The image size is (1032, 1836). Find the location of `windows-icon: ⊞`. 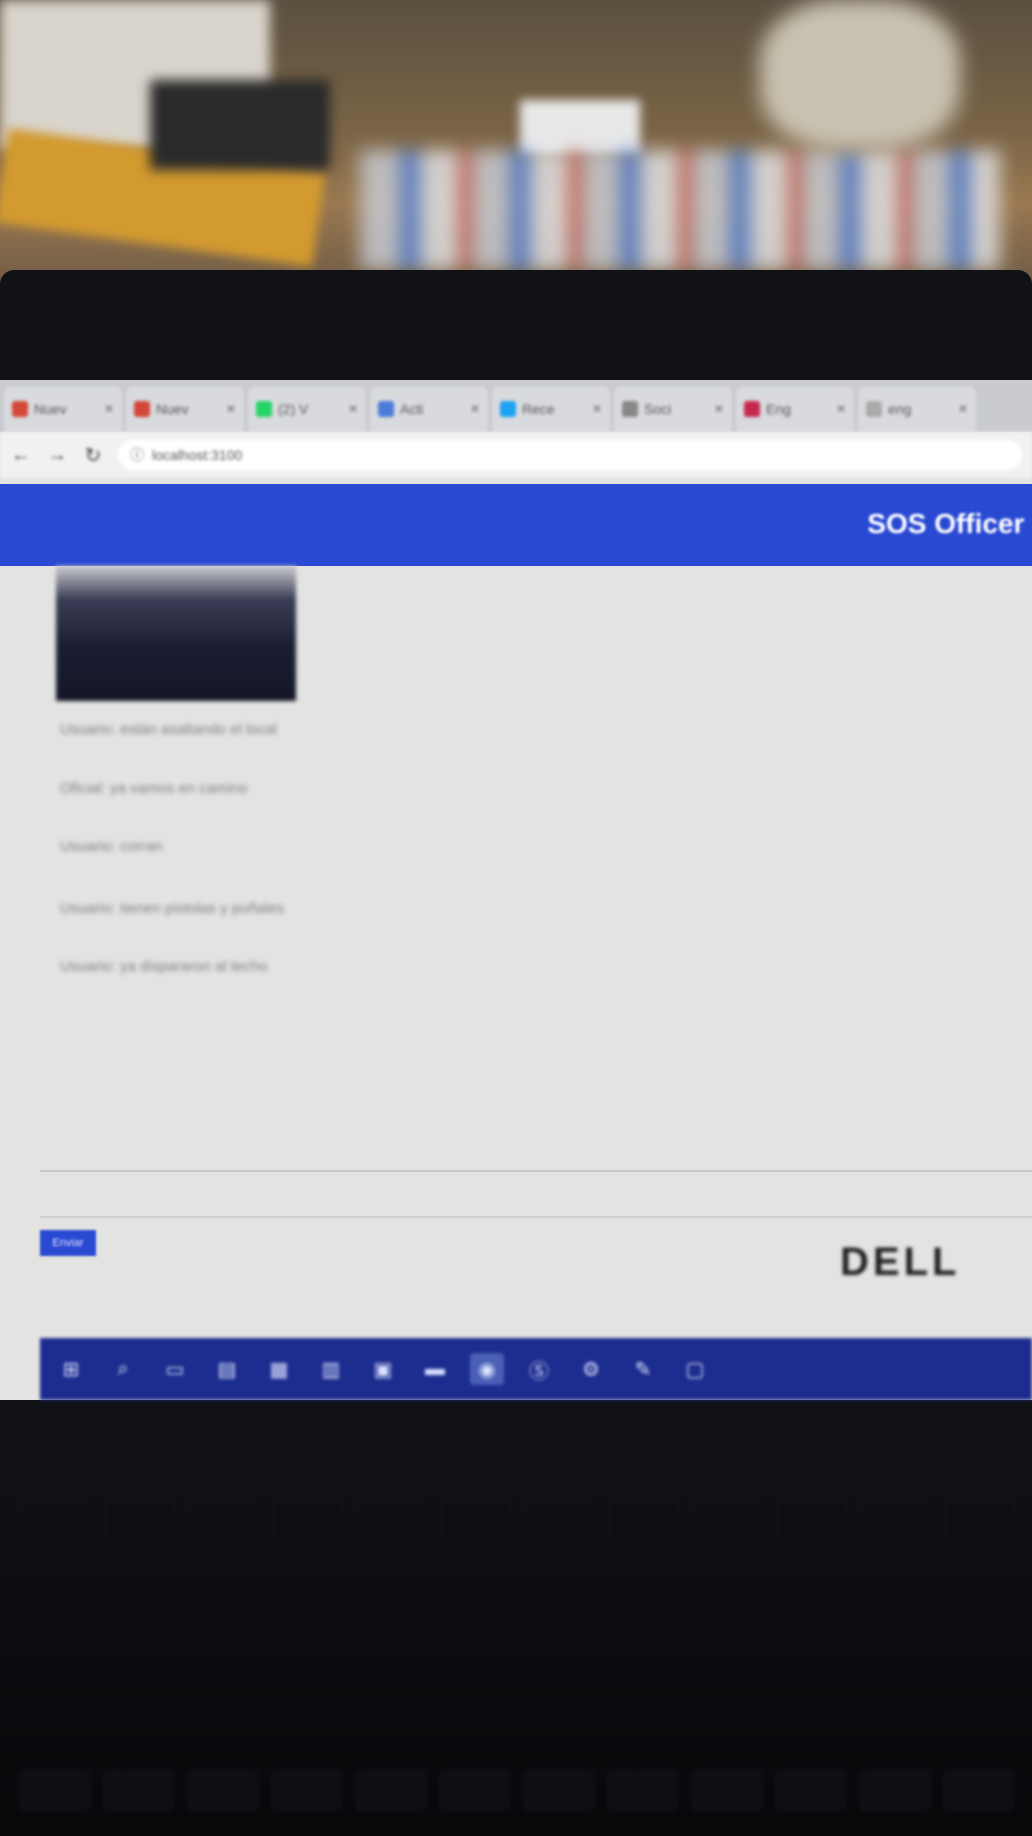

windows-icon: ⊞ is located at coordinates (71, 1369).